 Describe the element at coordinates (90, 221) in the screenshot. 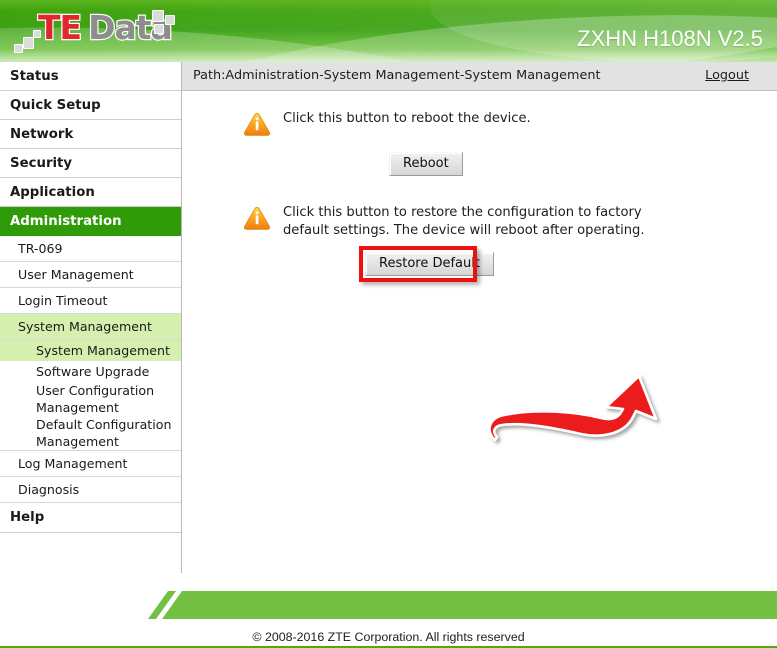

I see `sidebar-item-administration: Administration` at that location.